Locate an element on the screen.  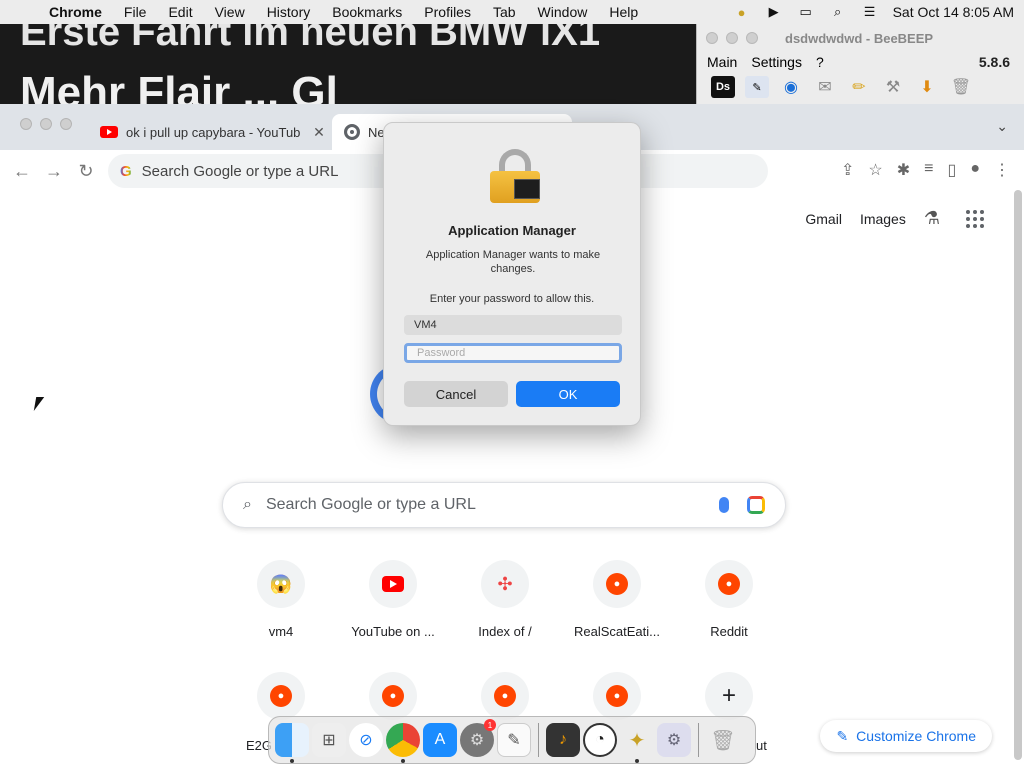
tab-youtube: ok i pull up capybara - YouTub ✕ is located at coordinates (214, 132).